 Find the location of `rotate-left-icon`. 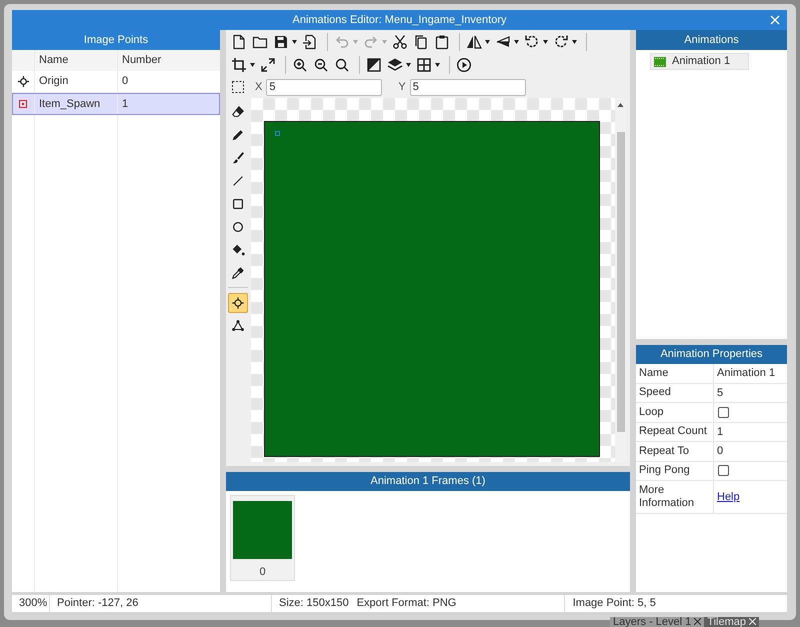

rotate-left-icon is located at coordinates (532, 42).